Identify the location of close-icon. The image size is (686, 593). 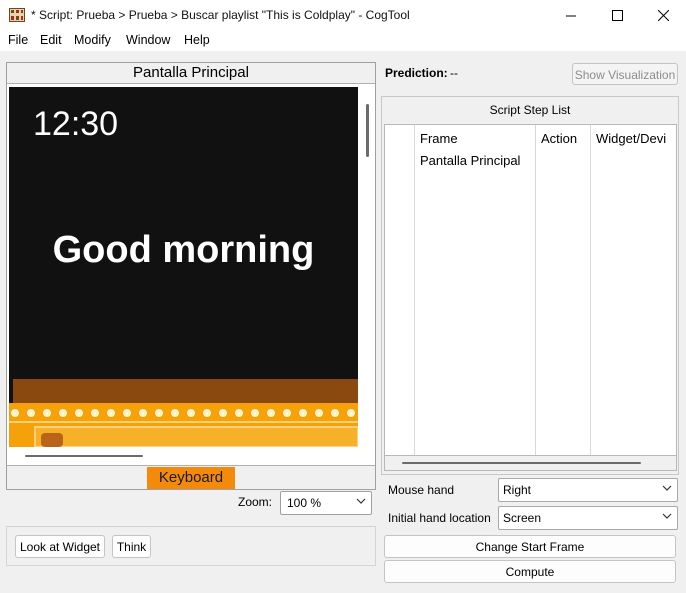
(663, 15).